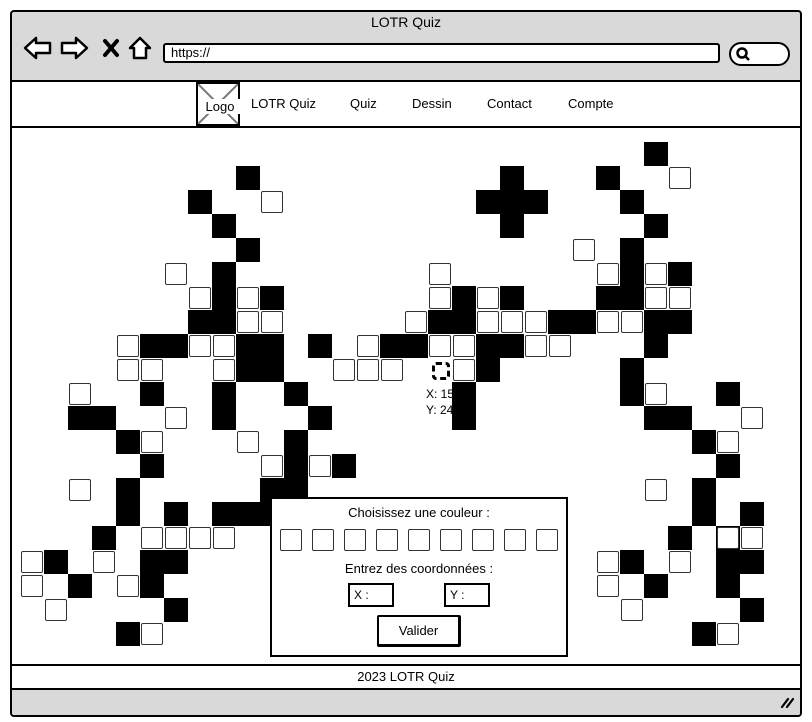  What do you see at coordinates (441, 53) in the screenshot?
I see `address-bar: https://` at bounding box center [441, 53].